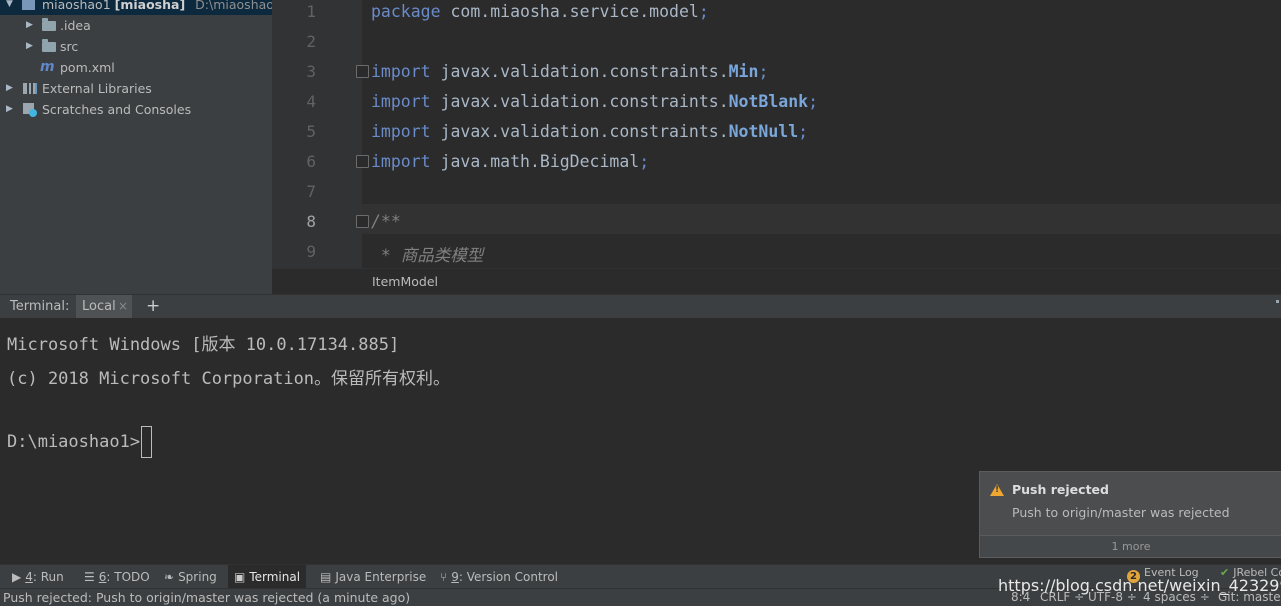  I want to click on tool-key: 9, so click(455, 577).